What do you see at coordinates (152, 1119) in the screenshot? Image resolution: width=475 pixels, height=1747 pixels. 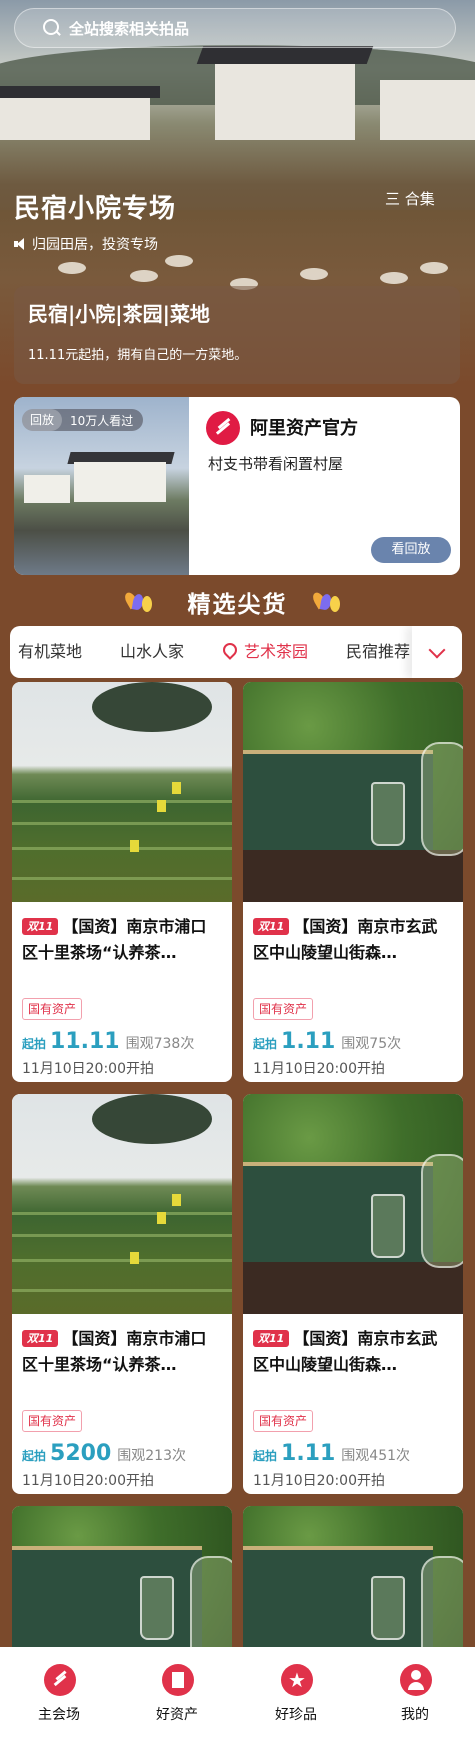 I see `leaf-bg` at bounding box center [152, 1119].